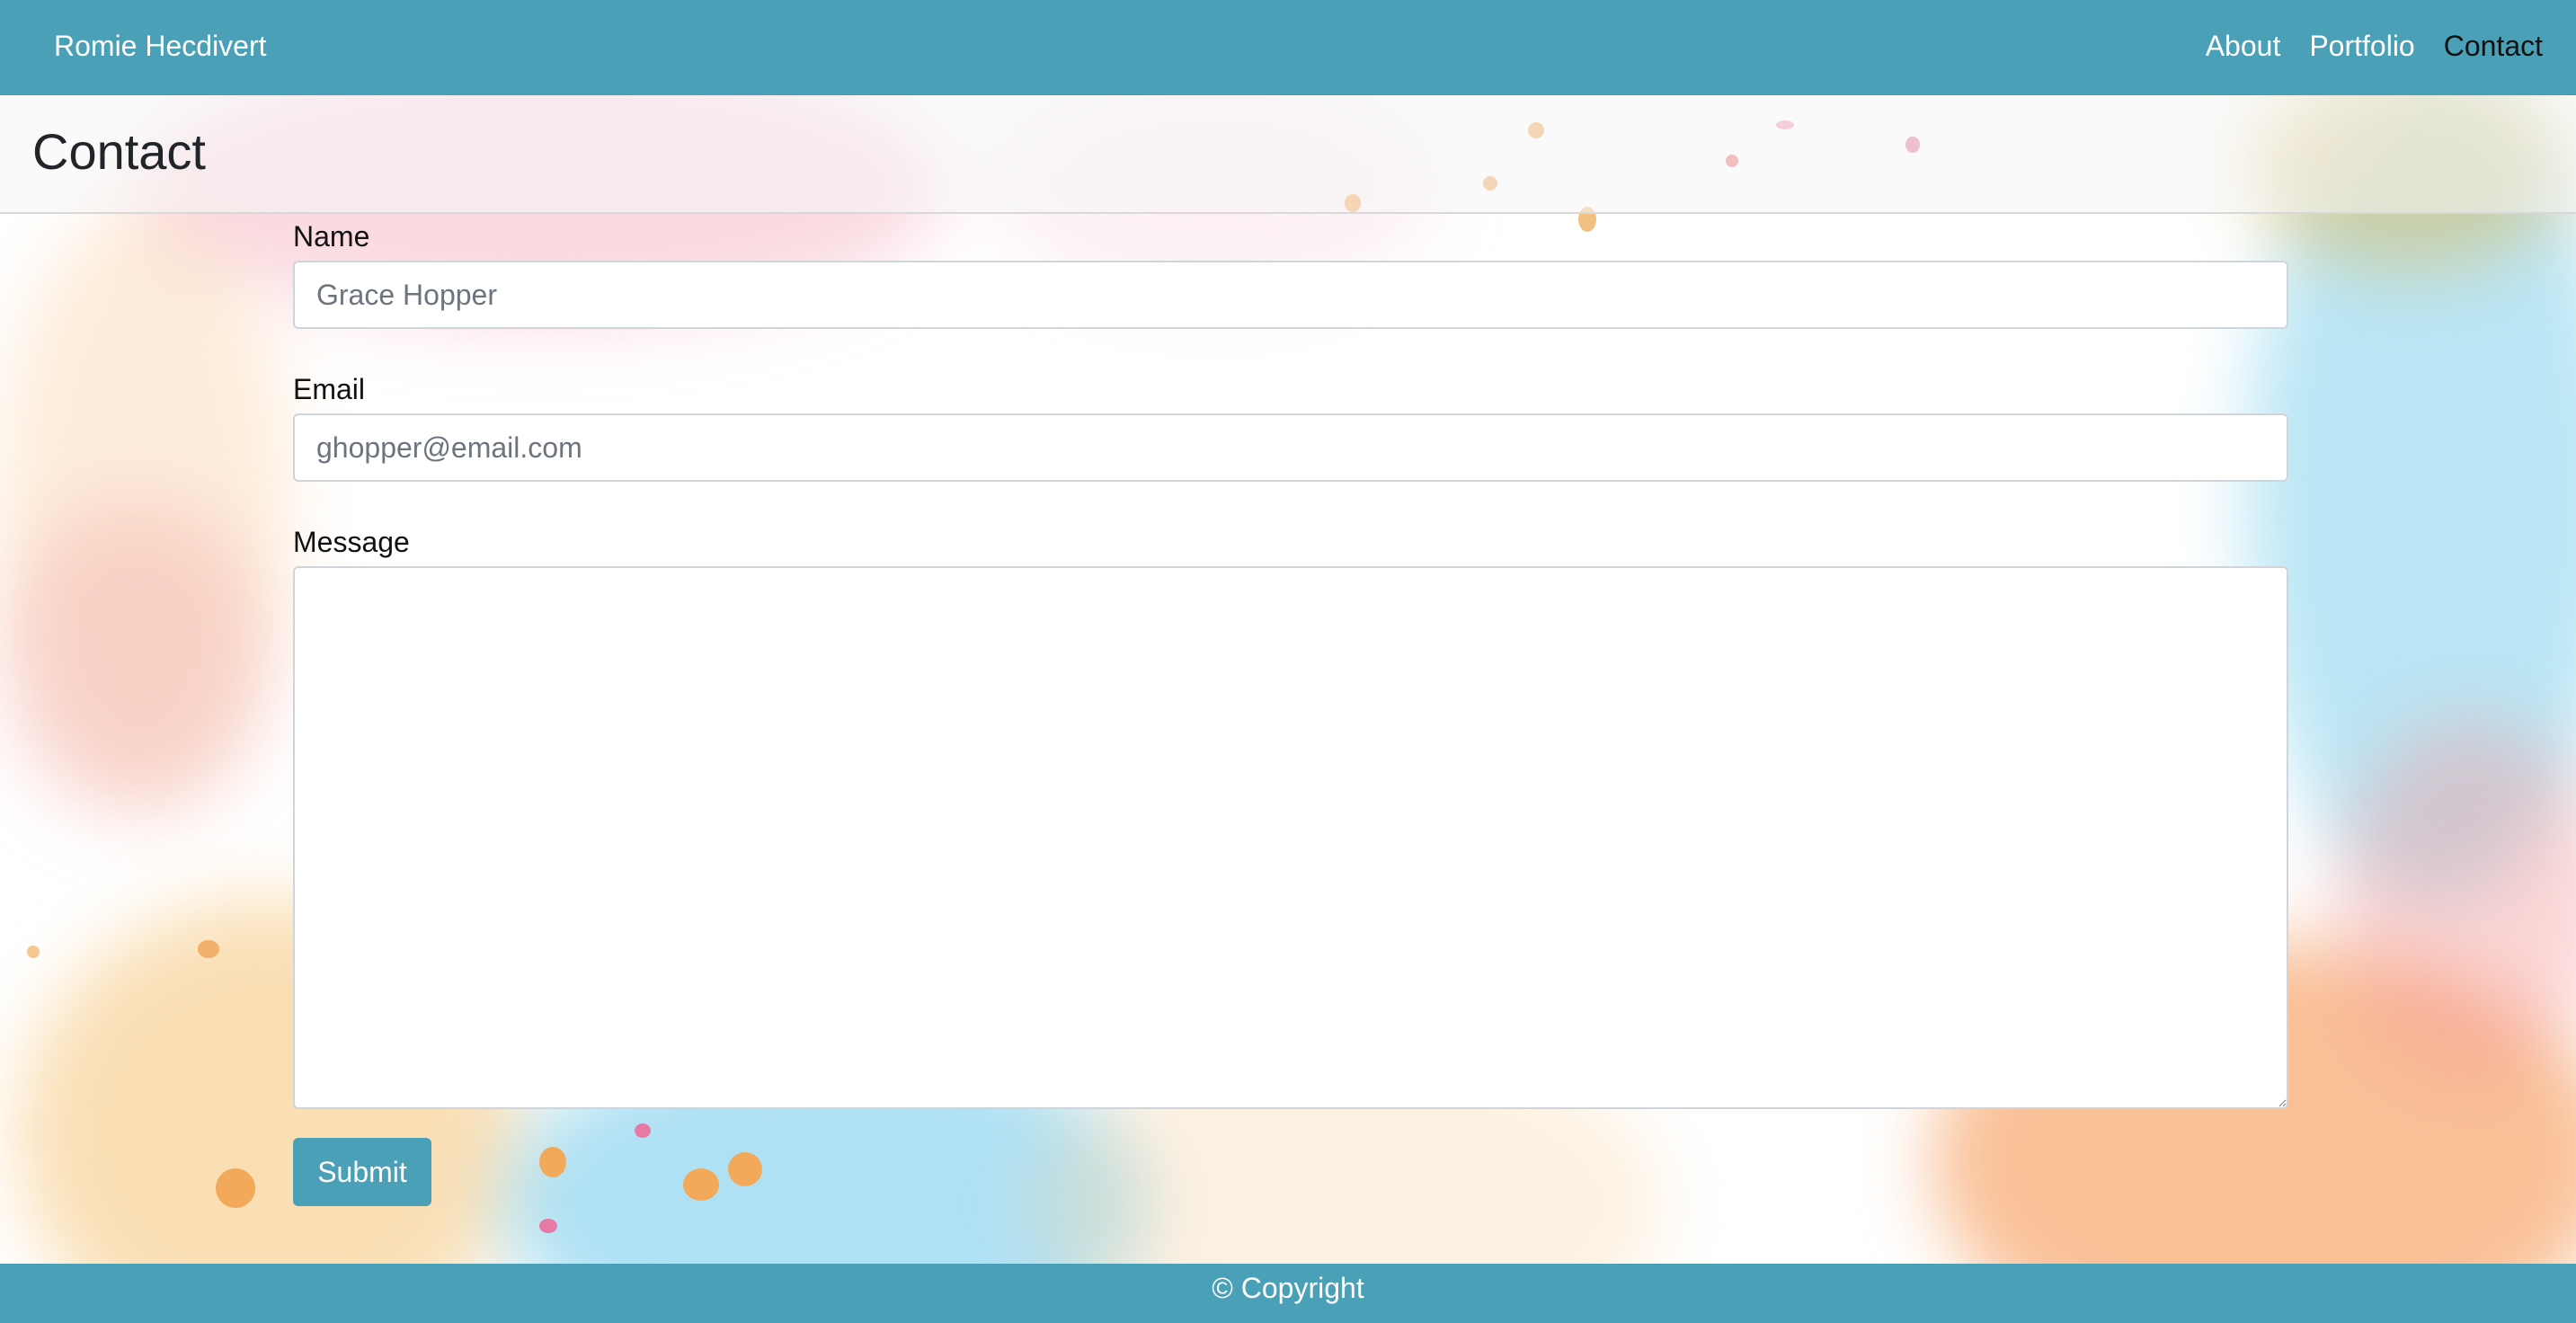  What do you see at coordinates (119, 151) in the screenshot?
I see `page-title: Contact` at bounding box center [119, 151].